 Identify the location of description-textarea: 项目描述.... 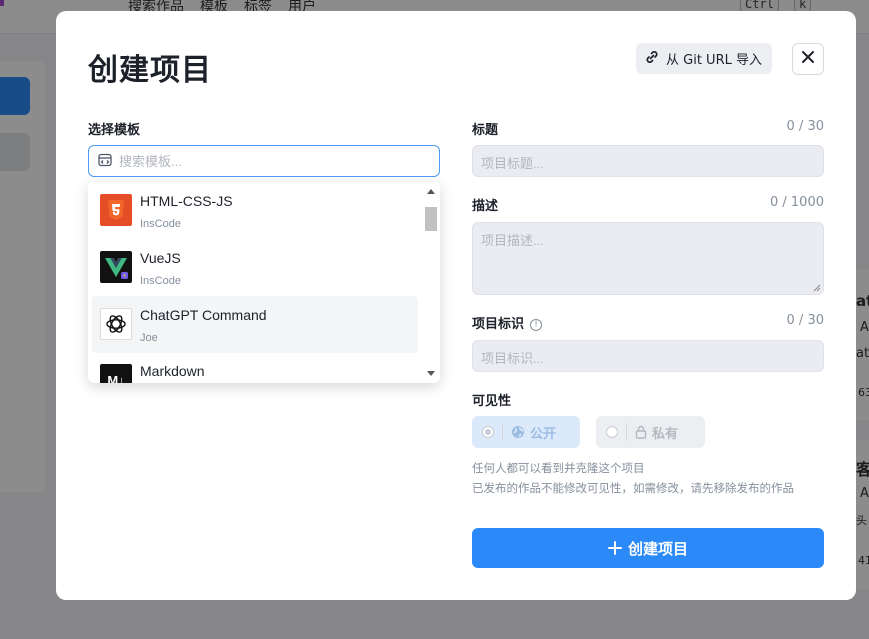
(648, 258).